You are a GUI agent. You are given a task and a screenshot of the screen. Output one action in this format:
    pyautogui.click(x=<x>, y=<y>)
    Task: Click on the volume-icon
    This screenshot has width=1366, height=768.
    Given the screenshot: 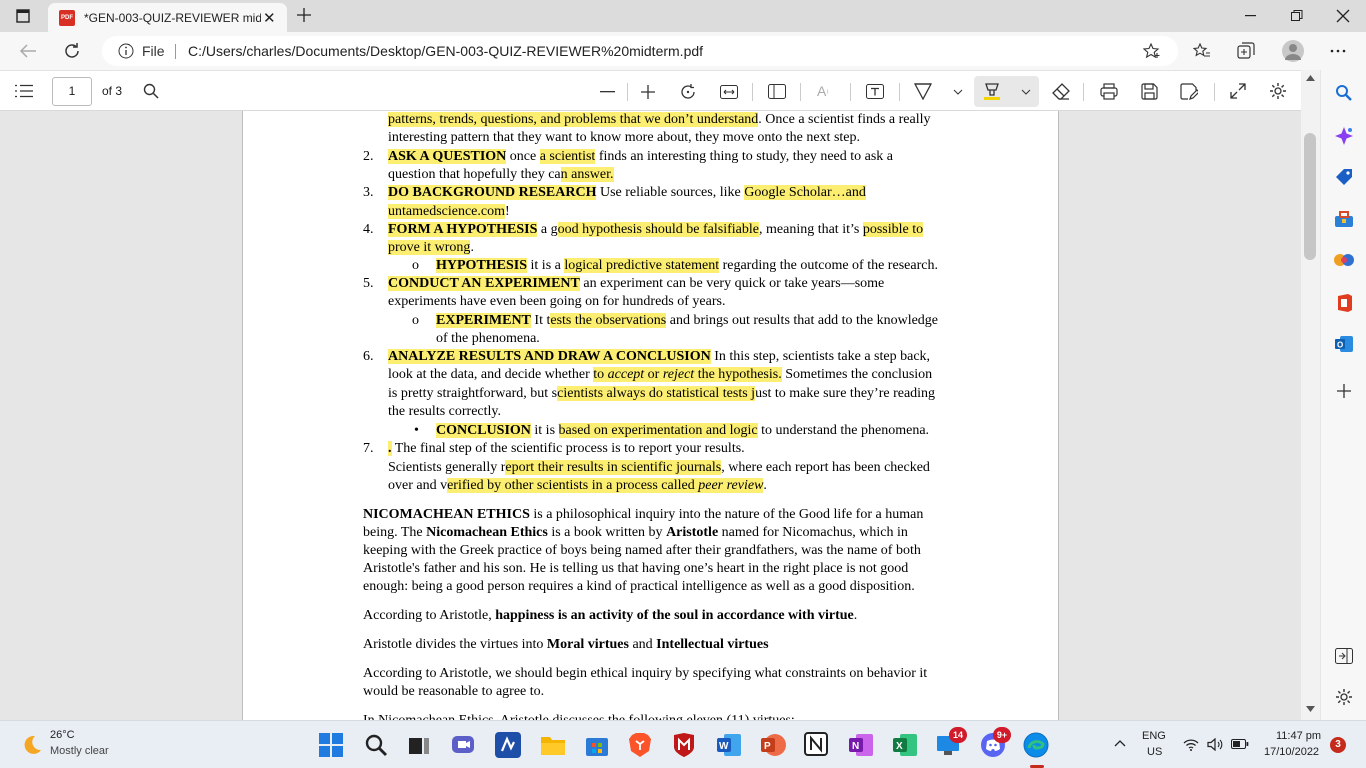 What is the action you would take?
    pyautogui.click(x=1215, y=744)
    